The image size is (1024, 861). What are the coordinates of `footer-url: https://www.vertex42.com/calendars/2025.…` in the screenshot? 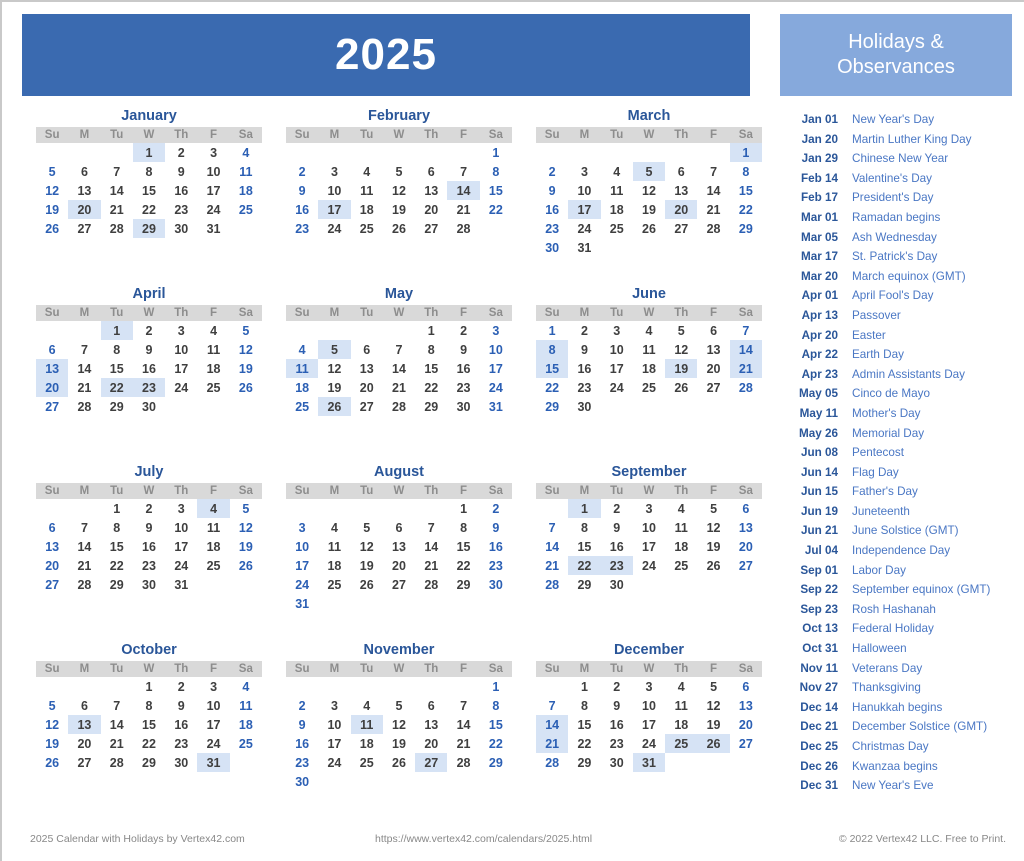 It's located at (607, 839).